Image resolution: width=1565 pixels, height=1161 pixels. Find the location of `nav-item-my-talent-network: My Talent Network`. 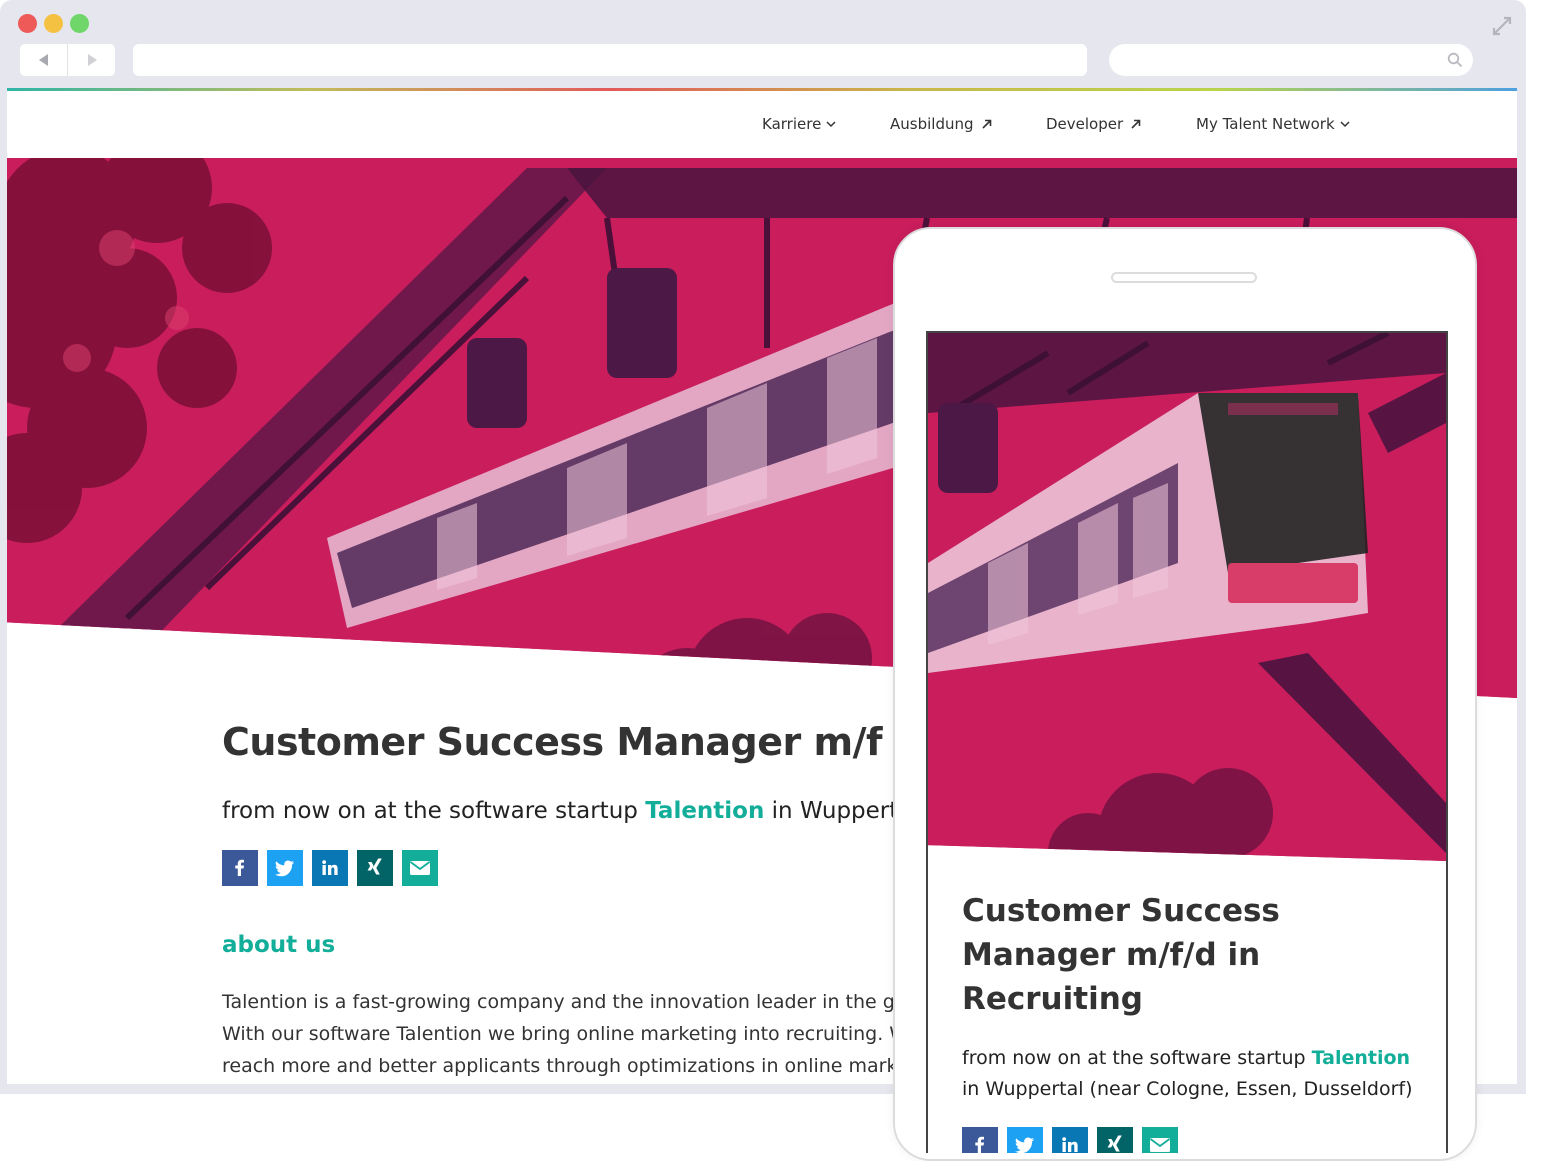

nav-item-my-talent-network: My Talent Network is located at coordinates (1273, 124).